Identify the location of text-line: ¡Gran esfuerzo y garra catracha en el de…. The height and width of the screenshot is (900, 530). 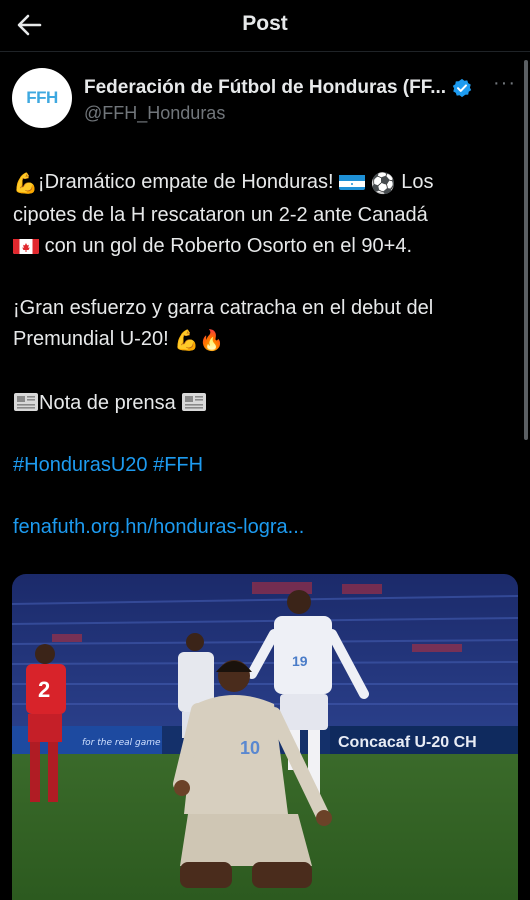
(223, 308).